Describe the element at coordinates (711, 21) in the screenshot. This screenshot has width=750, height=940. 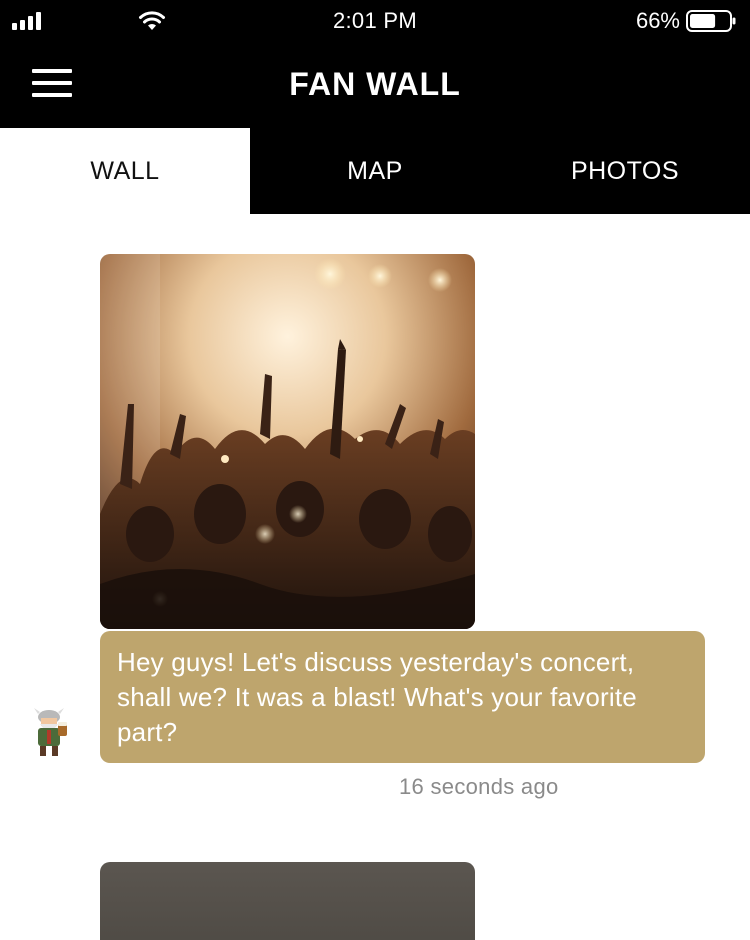
I see `battery-icon` at that location.